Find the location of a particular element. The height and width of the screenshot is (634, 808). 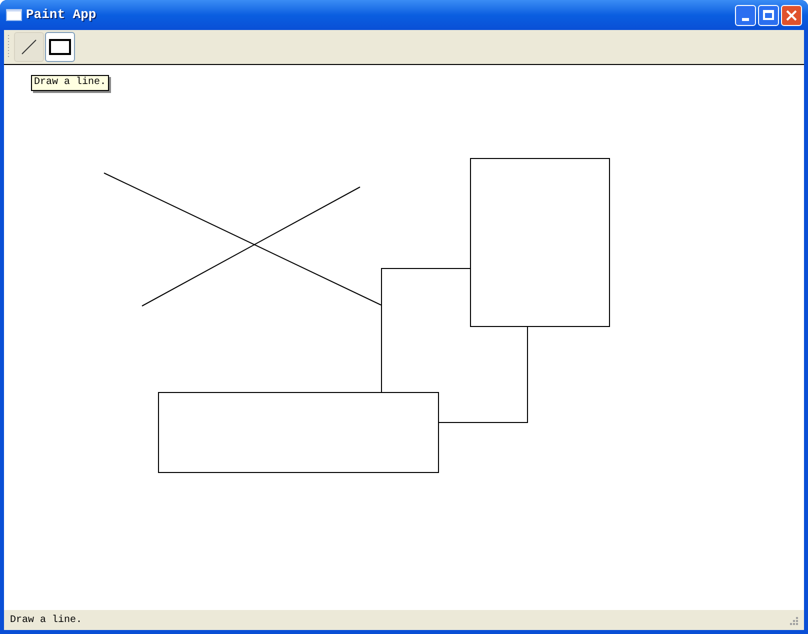

maximize-button is located at coordinates (768, 15).